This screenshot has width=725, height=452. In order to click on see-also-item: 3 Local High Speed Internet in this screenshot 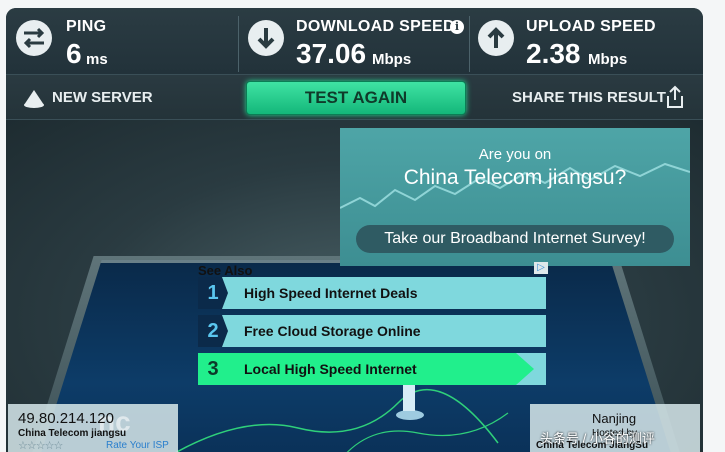, I will do `click(372, 369)`.